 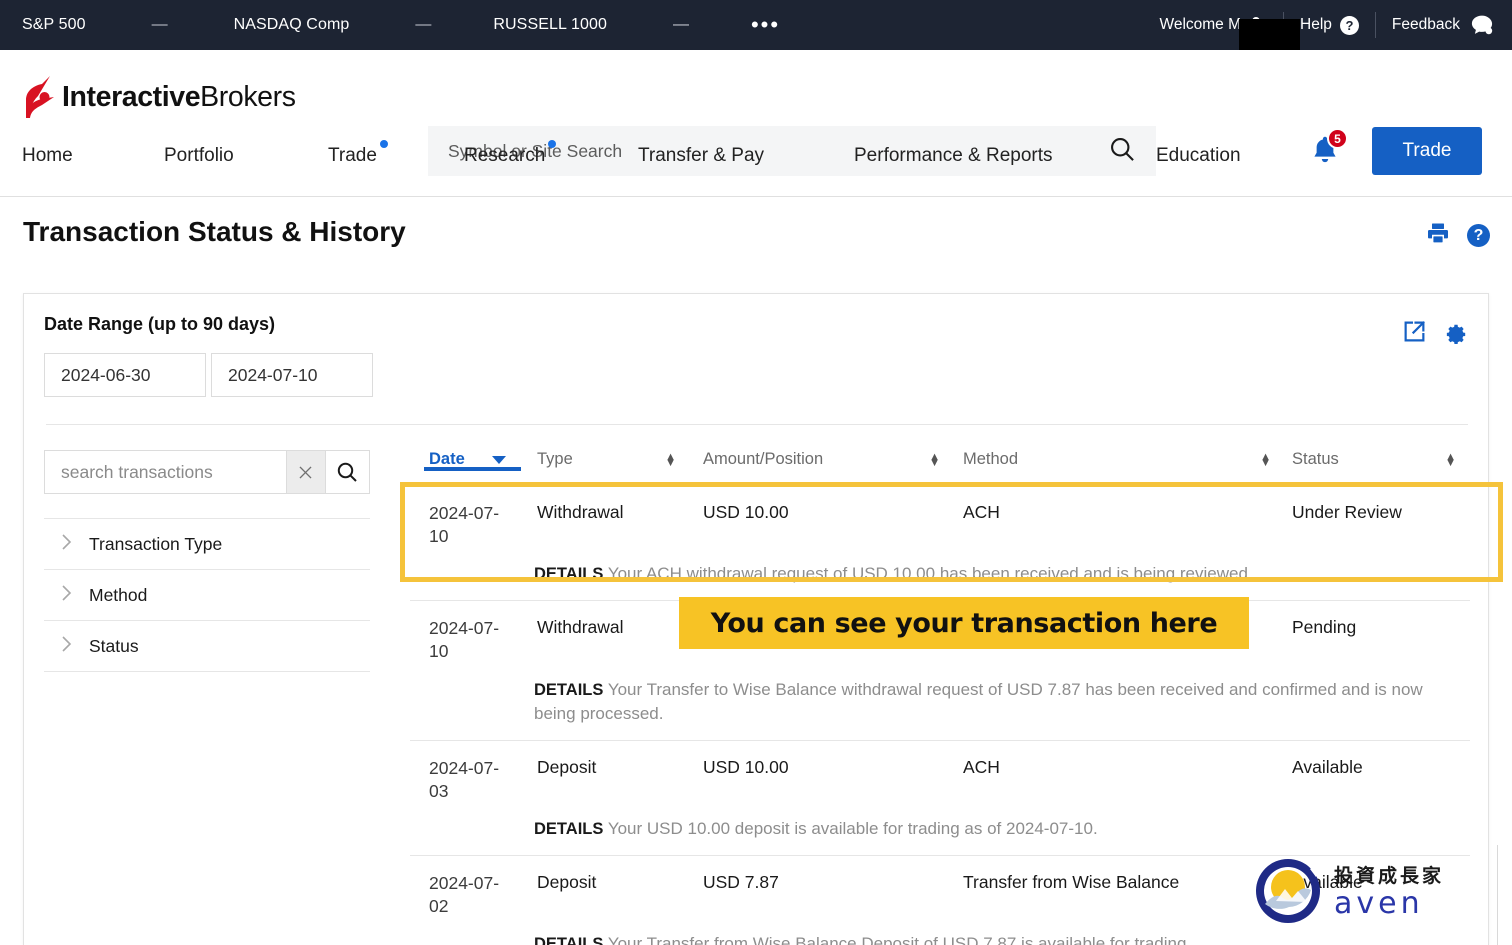 What do you see at coordinates (1438, 235) in the screenshot?
I see `print-icon` at bounding box center [1438, 235].